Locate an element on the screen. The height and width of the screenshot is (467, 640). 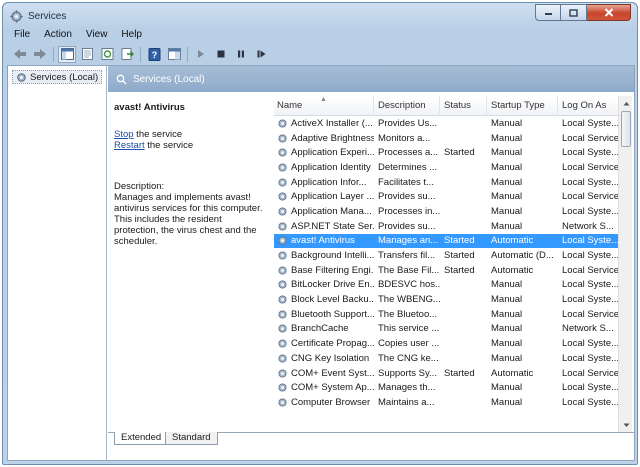
tab-extended: Extended is located at coordinates (141, 438).